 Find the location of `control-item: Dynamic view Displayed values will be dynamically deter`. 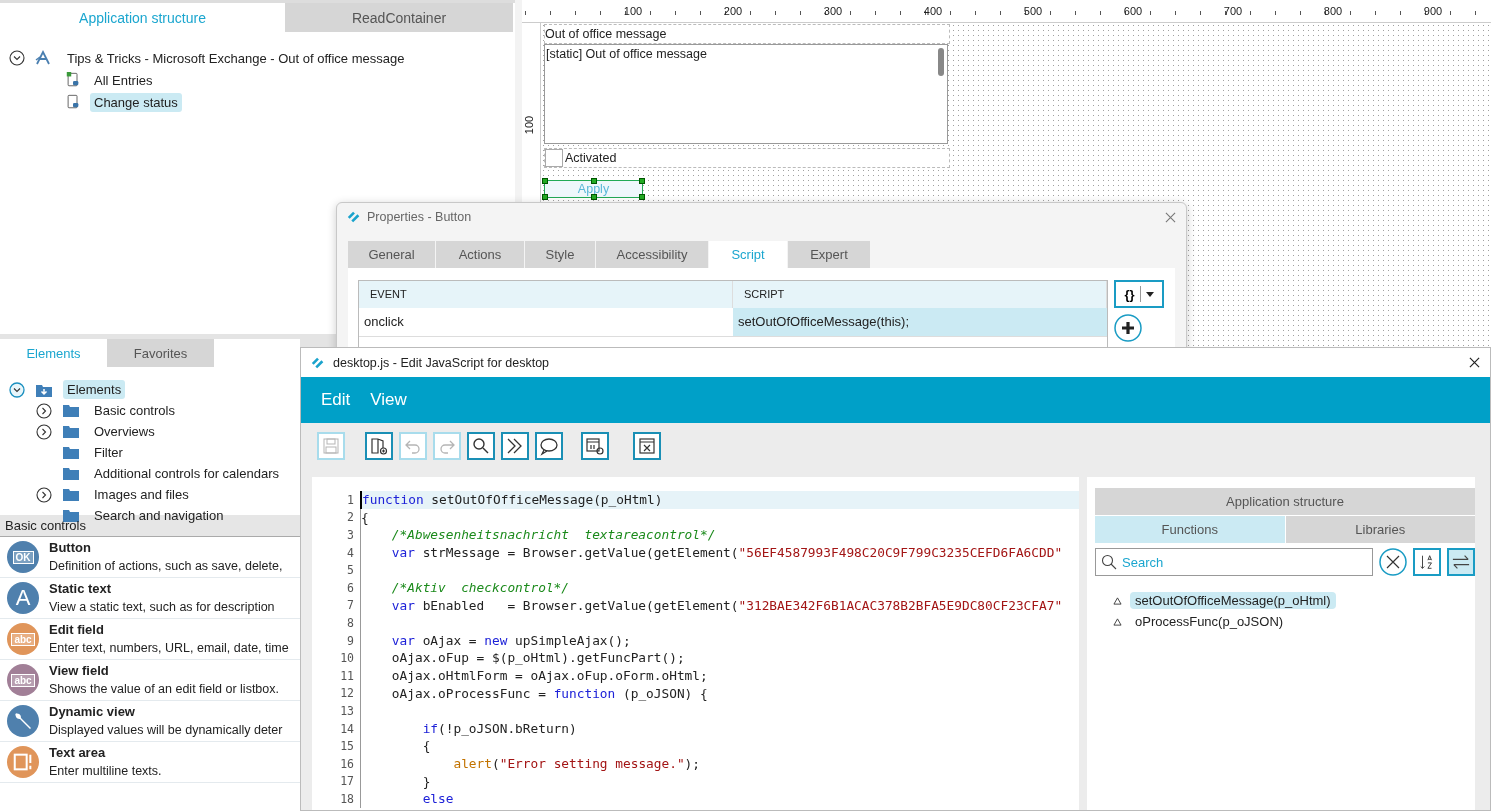

control-item: Dynamic view Displayed values will be dynamically deter is located at coordinates (150, 721).